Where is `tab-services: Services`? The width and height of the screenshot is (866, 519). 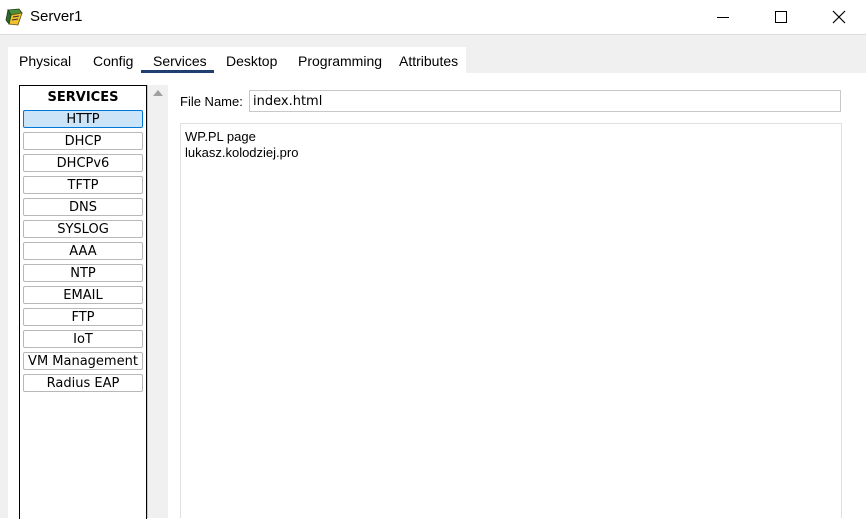 tab-services: Services is located at coordinates (180, 61).